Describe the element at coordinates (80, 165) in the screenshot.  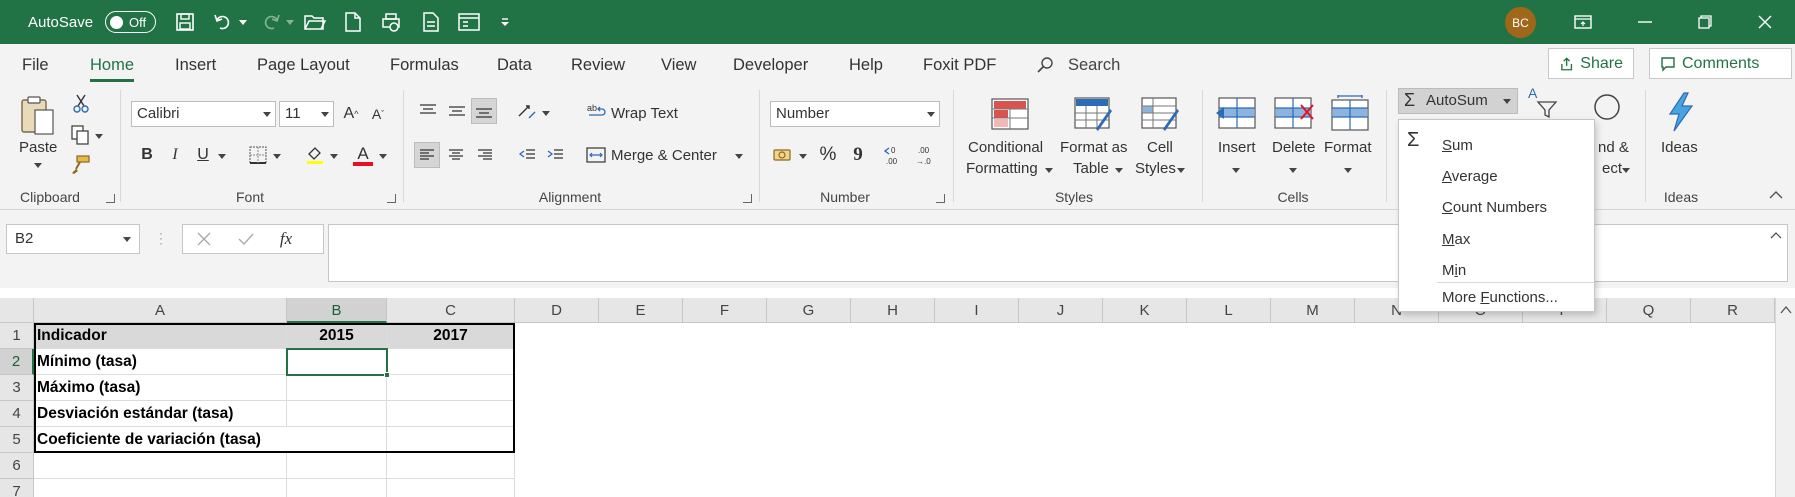
I see `format-painter-icon` at that location.